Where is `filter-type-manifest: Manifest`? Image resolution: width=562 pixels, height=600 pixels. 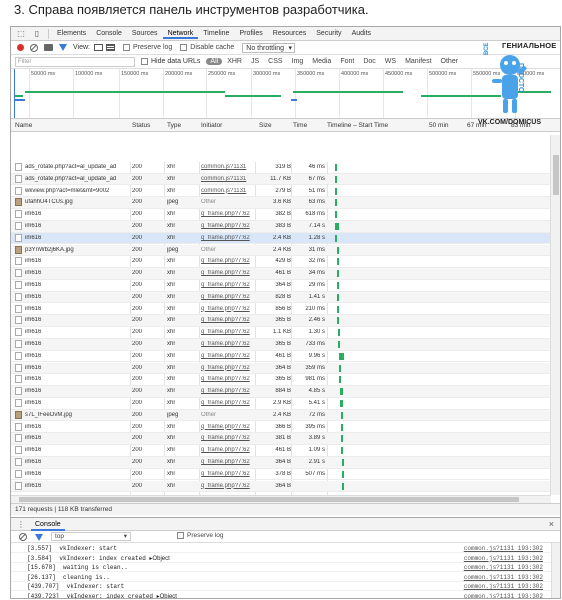
filter-type-manifest: Manifest is located at coordinates (418, 61).